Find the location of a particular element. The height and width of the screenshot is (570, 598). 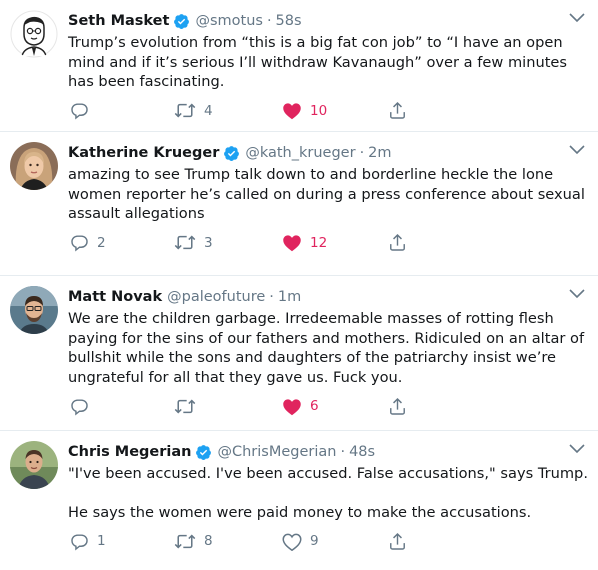

retweet-button is located at coordinates (189, 406).